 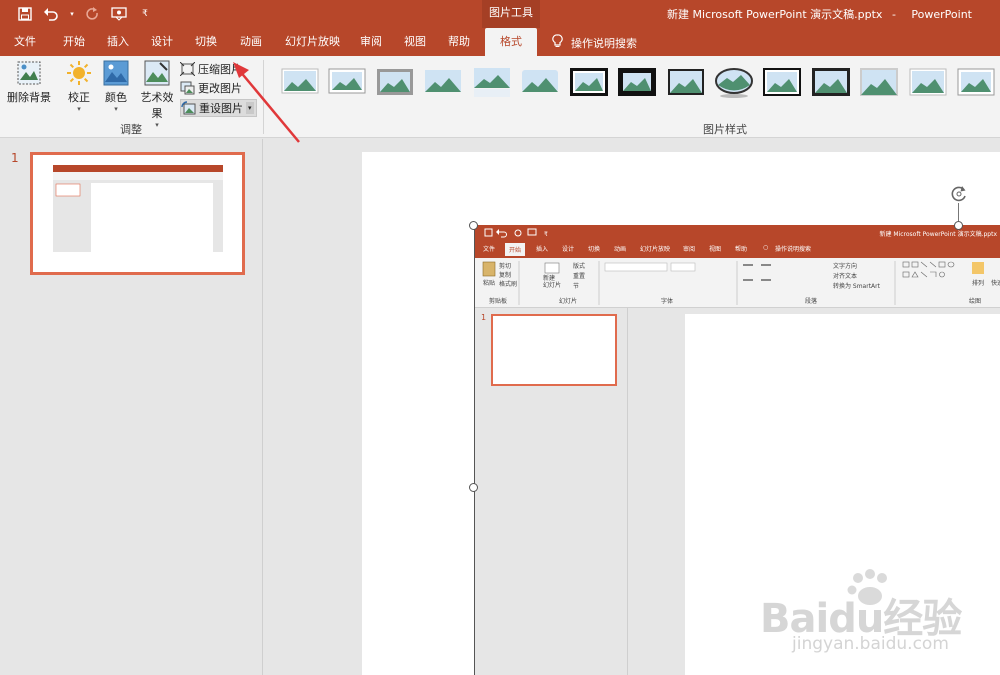 What do you see at coordinates (266, 102) in the screenshot?
I see `annotation-arrow-icon` at bounding box center [266, 102].